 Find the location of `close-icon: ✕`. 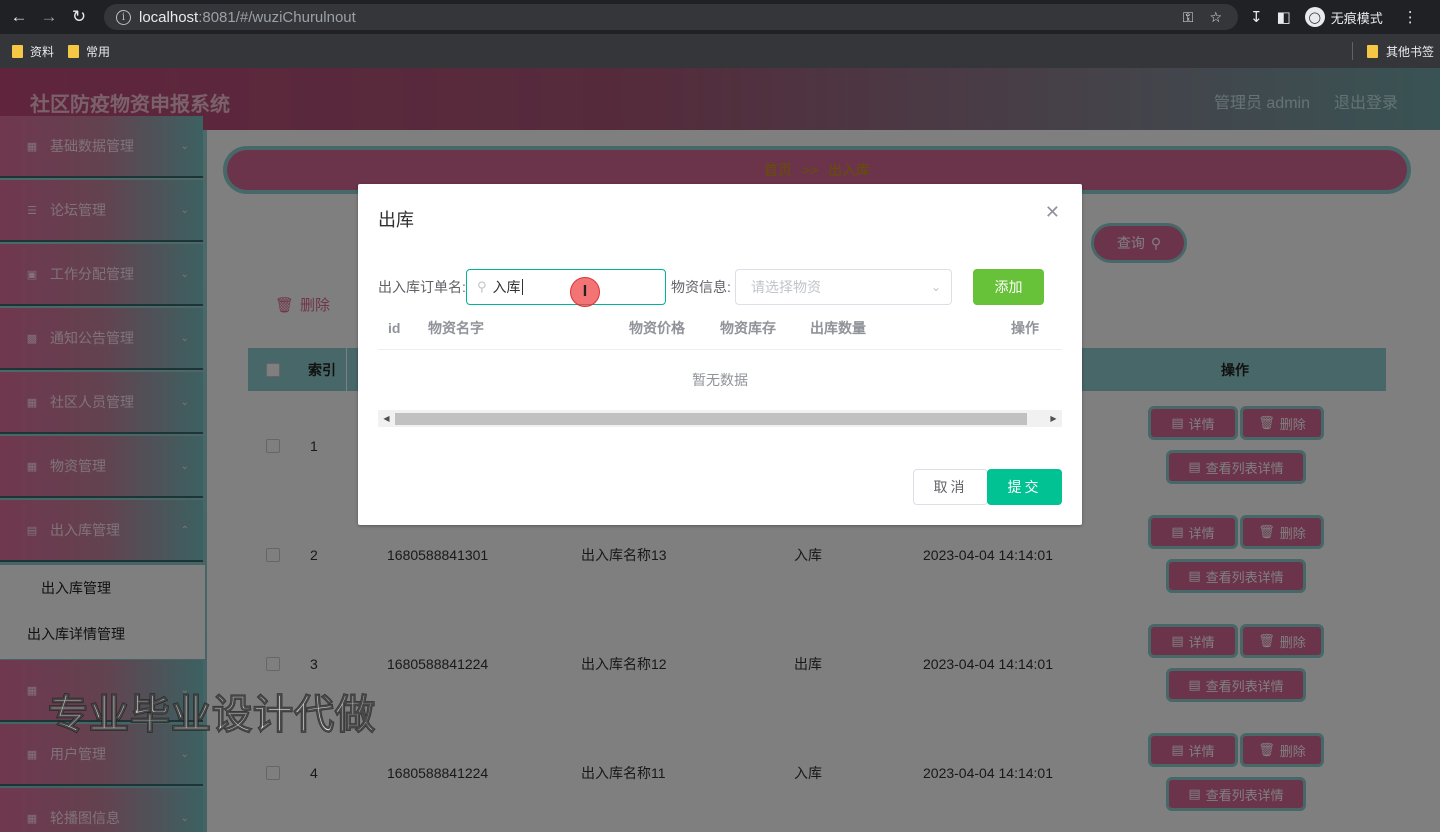

close-icon: ✕ is located at coordinates (1052, 212).